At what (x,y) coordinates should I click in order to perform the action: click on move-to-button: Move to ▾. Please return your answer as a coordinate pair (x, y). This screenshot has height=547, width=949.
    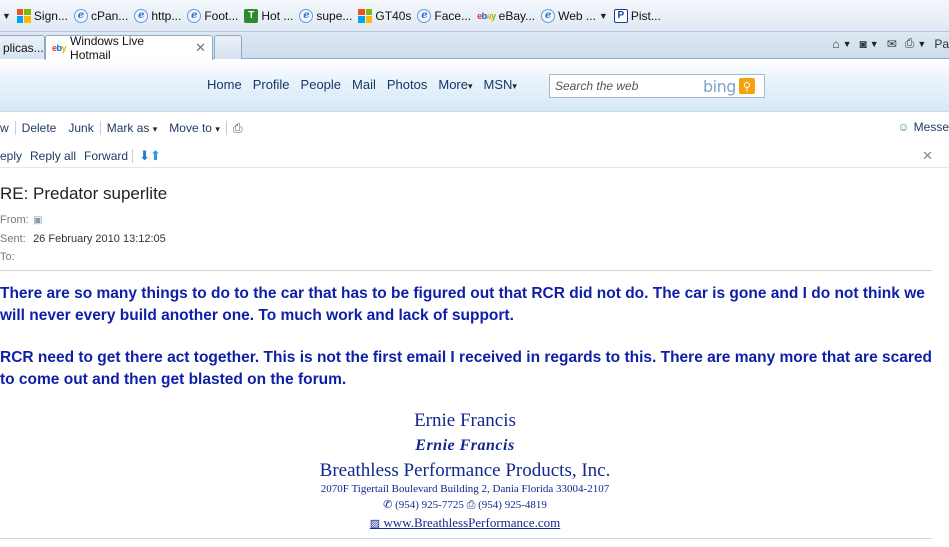
    Looking at the image, I should click on (194, 128).